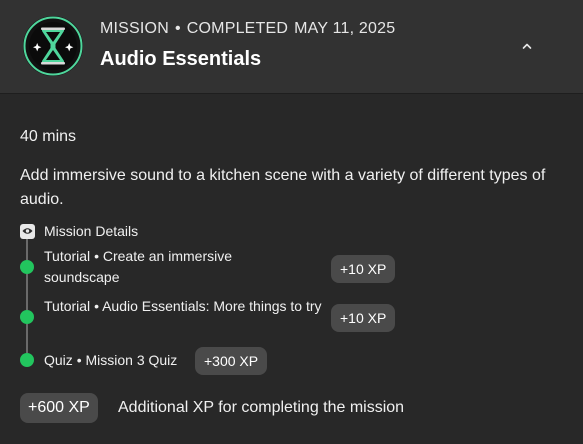 The width and height of the screenshot is (583, 444). Describe the element at coordinates (231, 361) in the screenshot. I see `xp-badge: +300 XP` at that location.